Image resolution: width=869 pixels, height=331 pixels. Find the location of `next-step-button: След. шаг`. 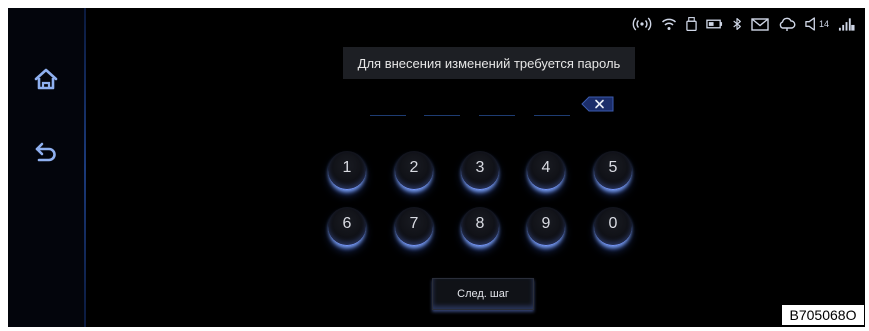

next-step-button: След. шаг is located at coordinates (483, 294).